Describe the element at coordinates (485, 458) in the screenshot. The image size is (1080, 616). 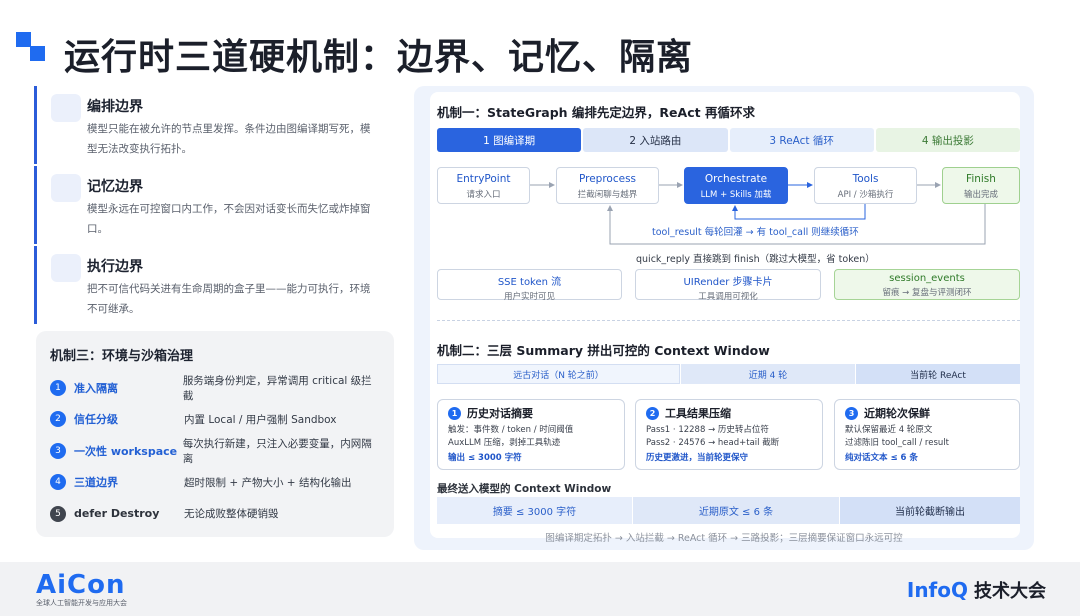
I see `card-footer: 输出 ≤ 3000 字符` at that location.